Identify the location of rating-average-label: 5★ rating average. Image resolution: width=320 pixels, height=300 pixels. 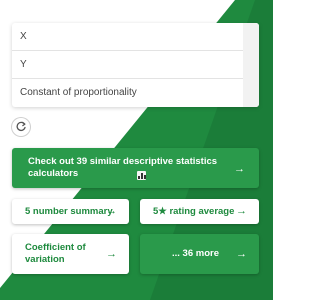
(194, 211).